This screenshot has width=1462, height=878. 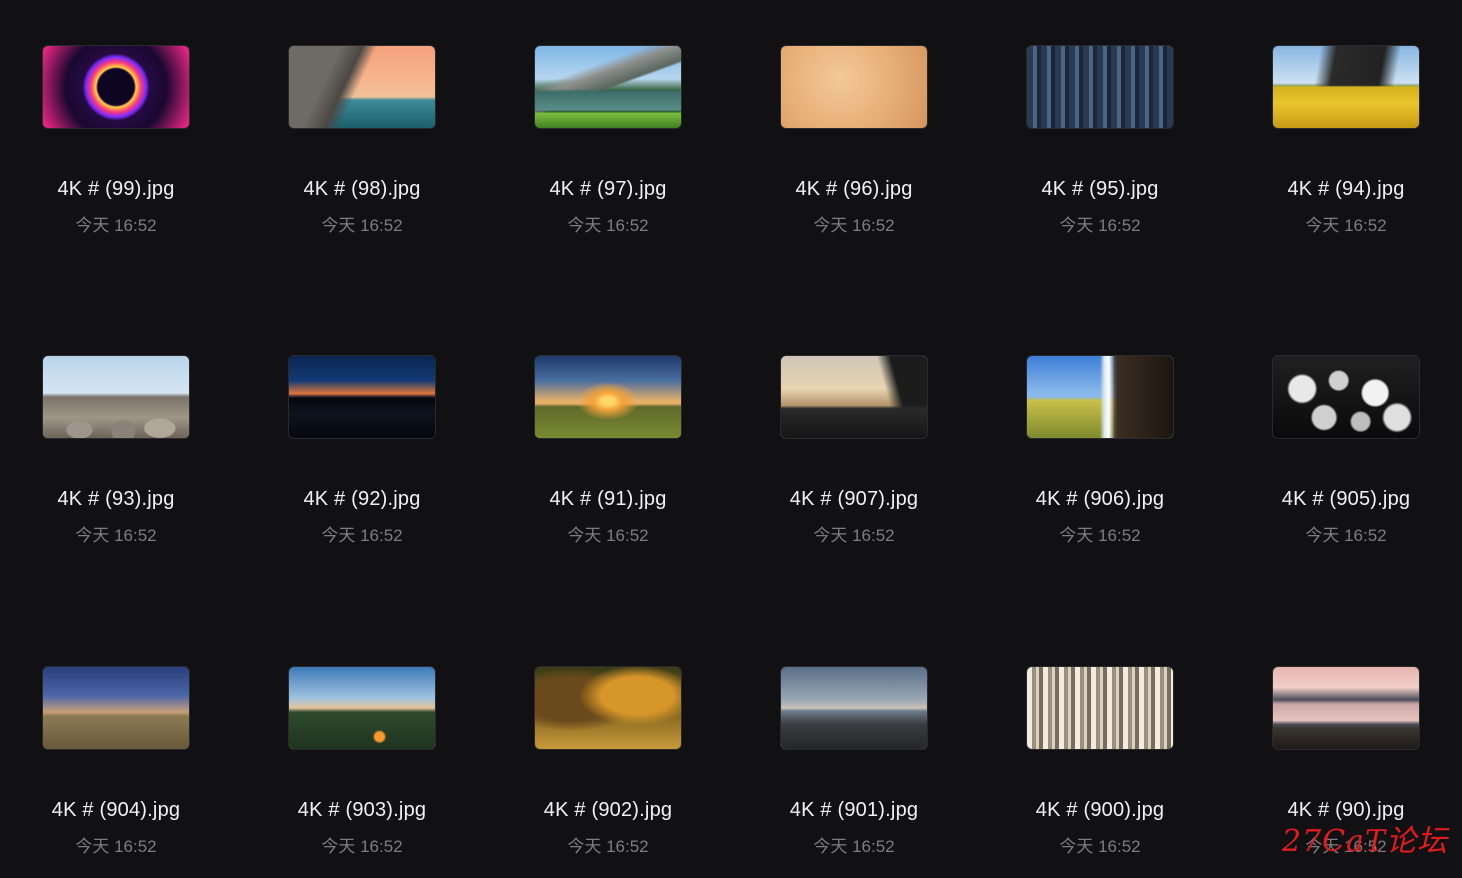 I want to click on file-item: 4K # (905).jpg 今天 16:52, so click(x=1346, y=465).